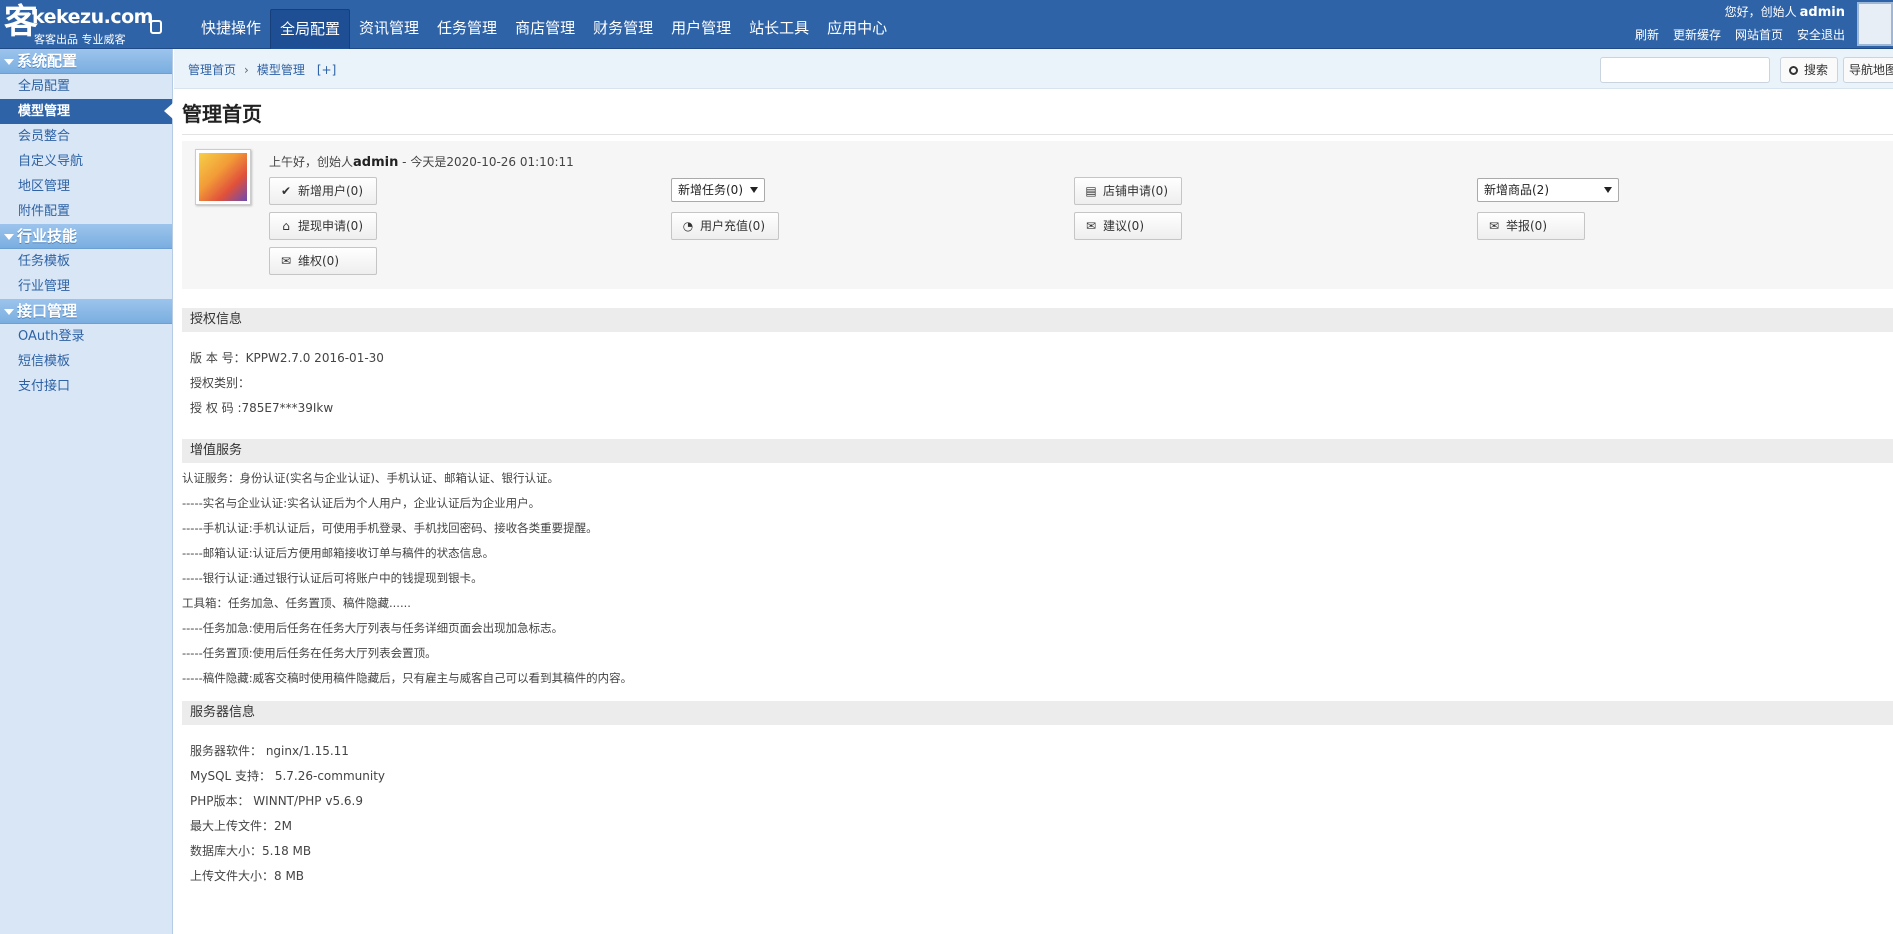 This screenshot has width=1893, height=934. What do you see at coordinates (262, 408) in the screenshot?
I see `license-code: 授 权 码 :785E7***39Ikw` at bounding box center [262, 408].